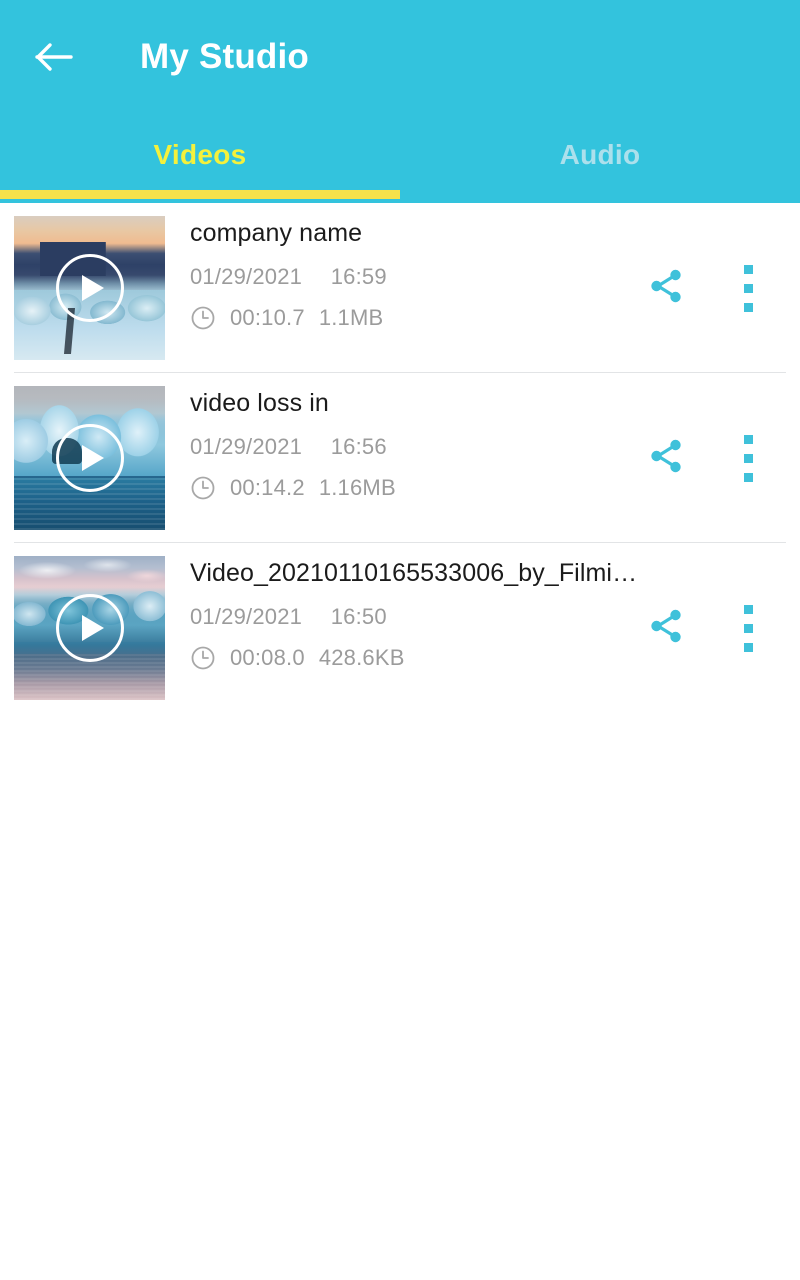  Describe the element at coordinates (351, 317) in the screenshot. I see `video-size: 1.1MB` at that location.